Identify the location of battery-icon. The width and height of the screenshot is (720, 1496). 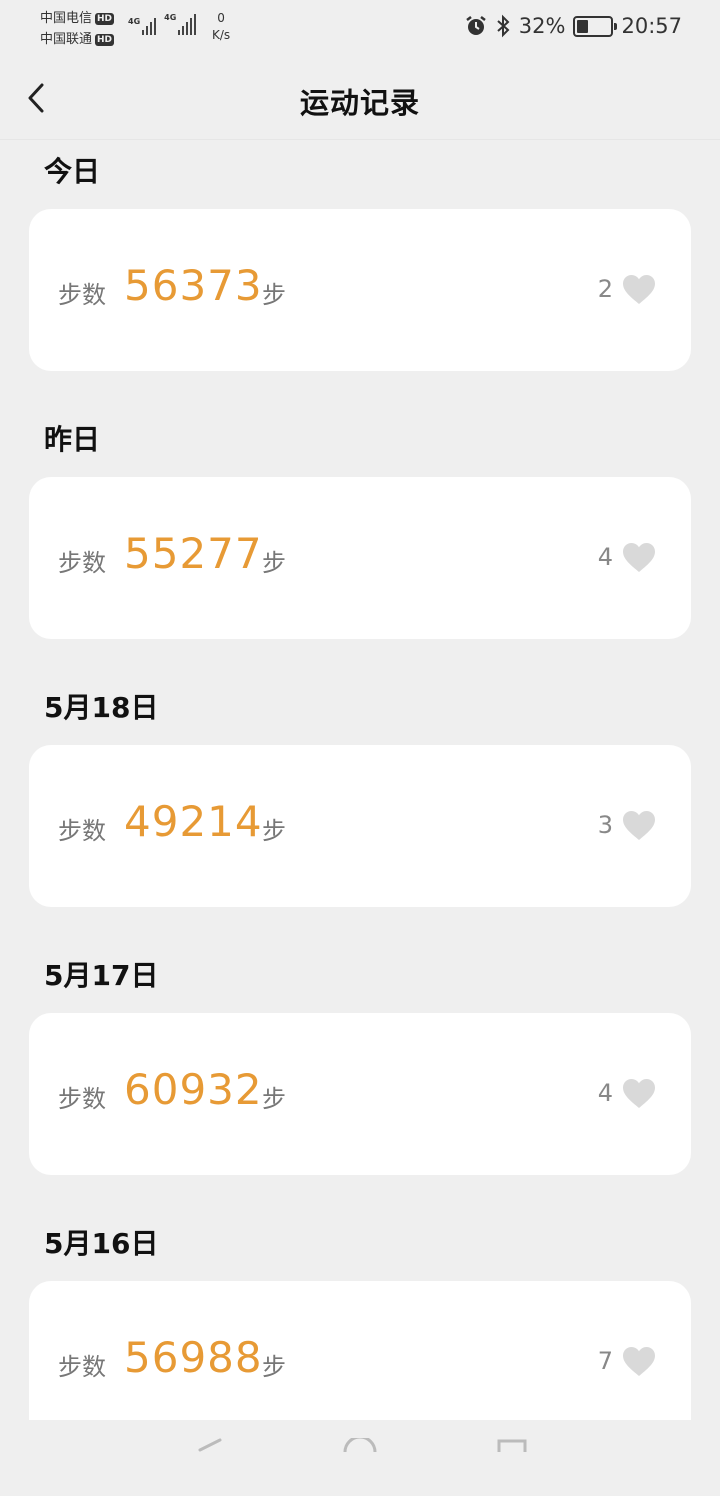
(595, 26).